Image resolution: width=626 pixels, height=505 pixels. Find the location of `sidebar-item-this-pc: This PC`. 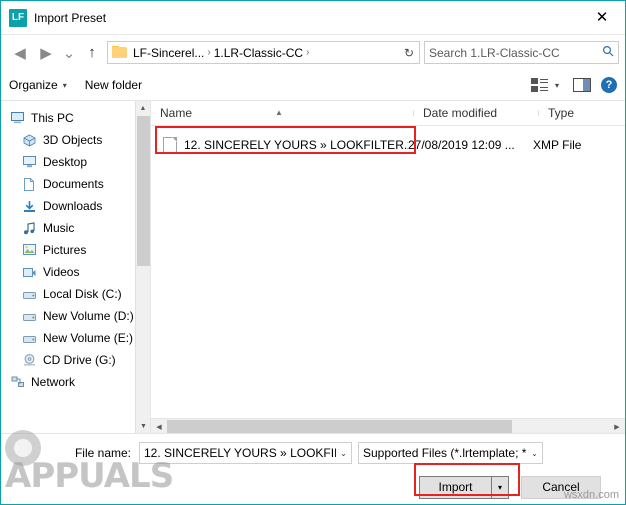

sidebar-item-this-pc: This PC is located at coordinates (75, 118).